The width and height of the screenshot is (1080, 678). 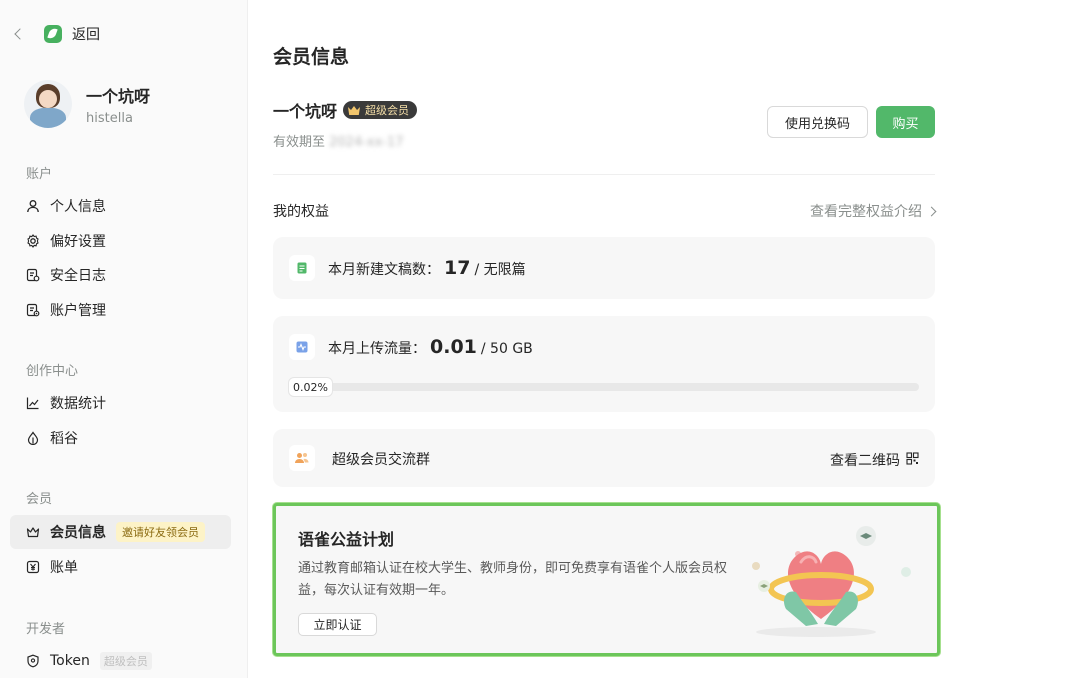 I want to click on sidebar-item-label: 安全日志, so click(x=78, y=276).